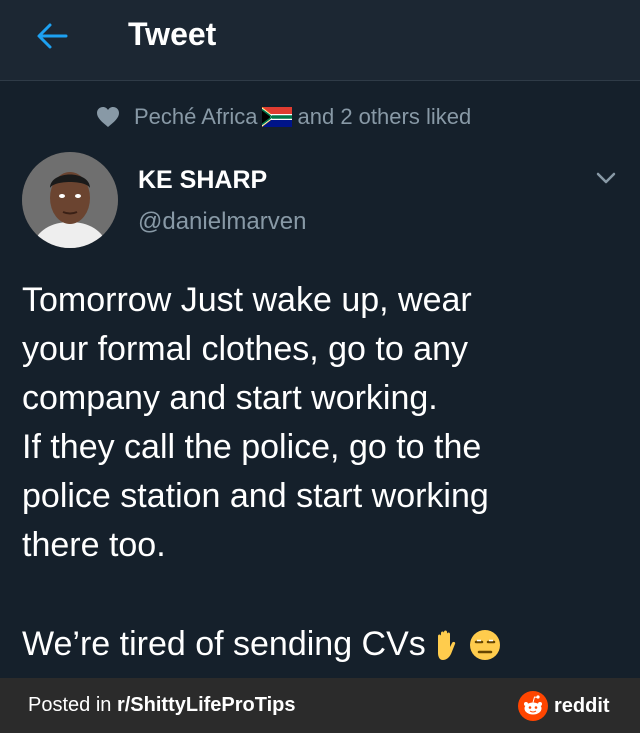 The width and height of the screenshot is (640, 733). What do you see at coordinates (222, 222) in the screenshot?
I see `author-handle: @danielmarven` at bounding box center [222, 222].